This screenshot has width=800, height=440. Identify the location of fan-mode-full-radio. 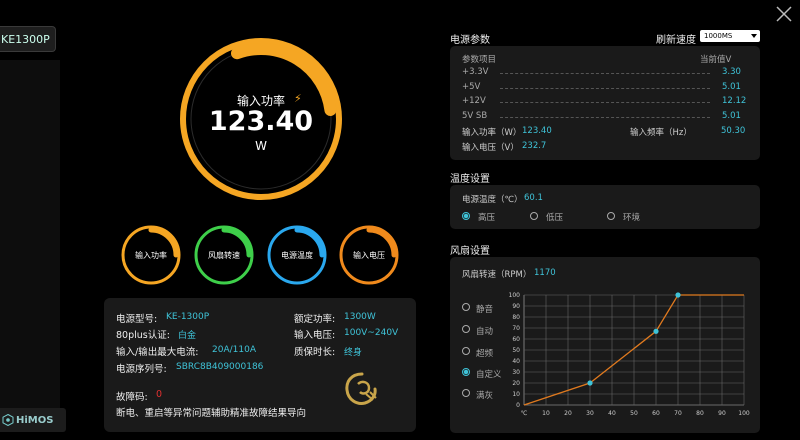
(466, 393).